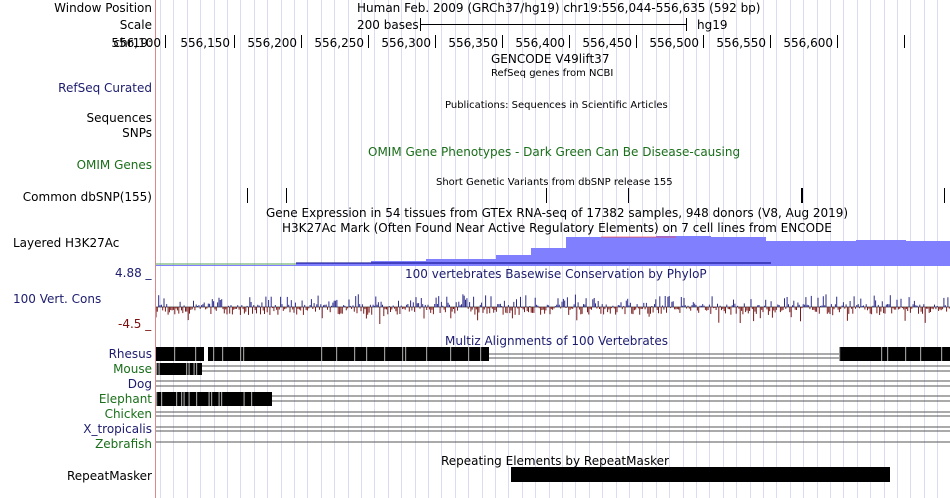  Describe the element at coordinates (686, 24) in the screenshot. I see `scale-bar-right-cap` at that location.